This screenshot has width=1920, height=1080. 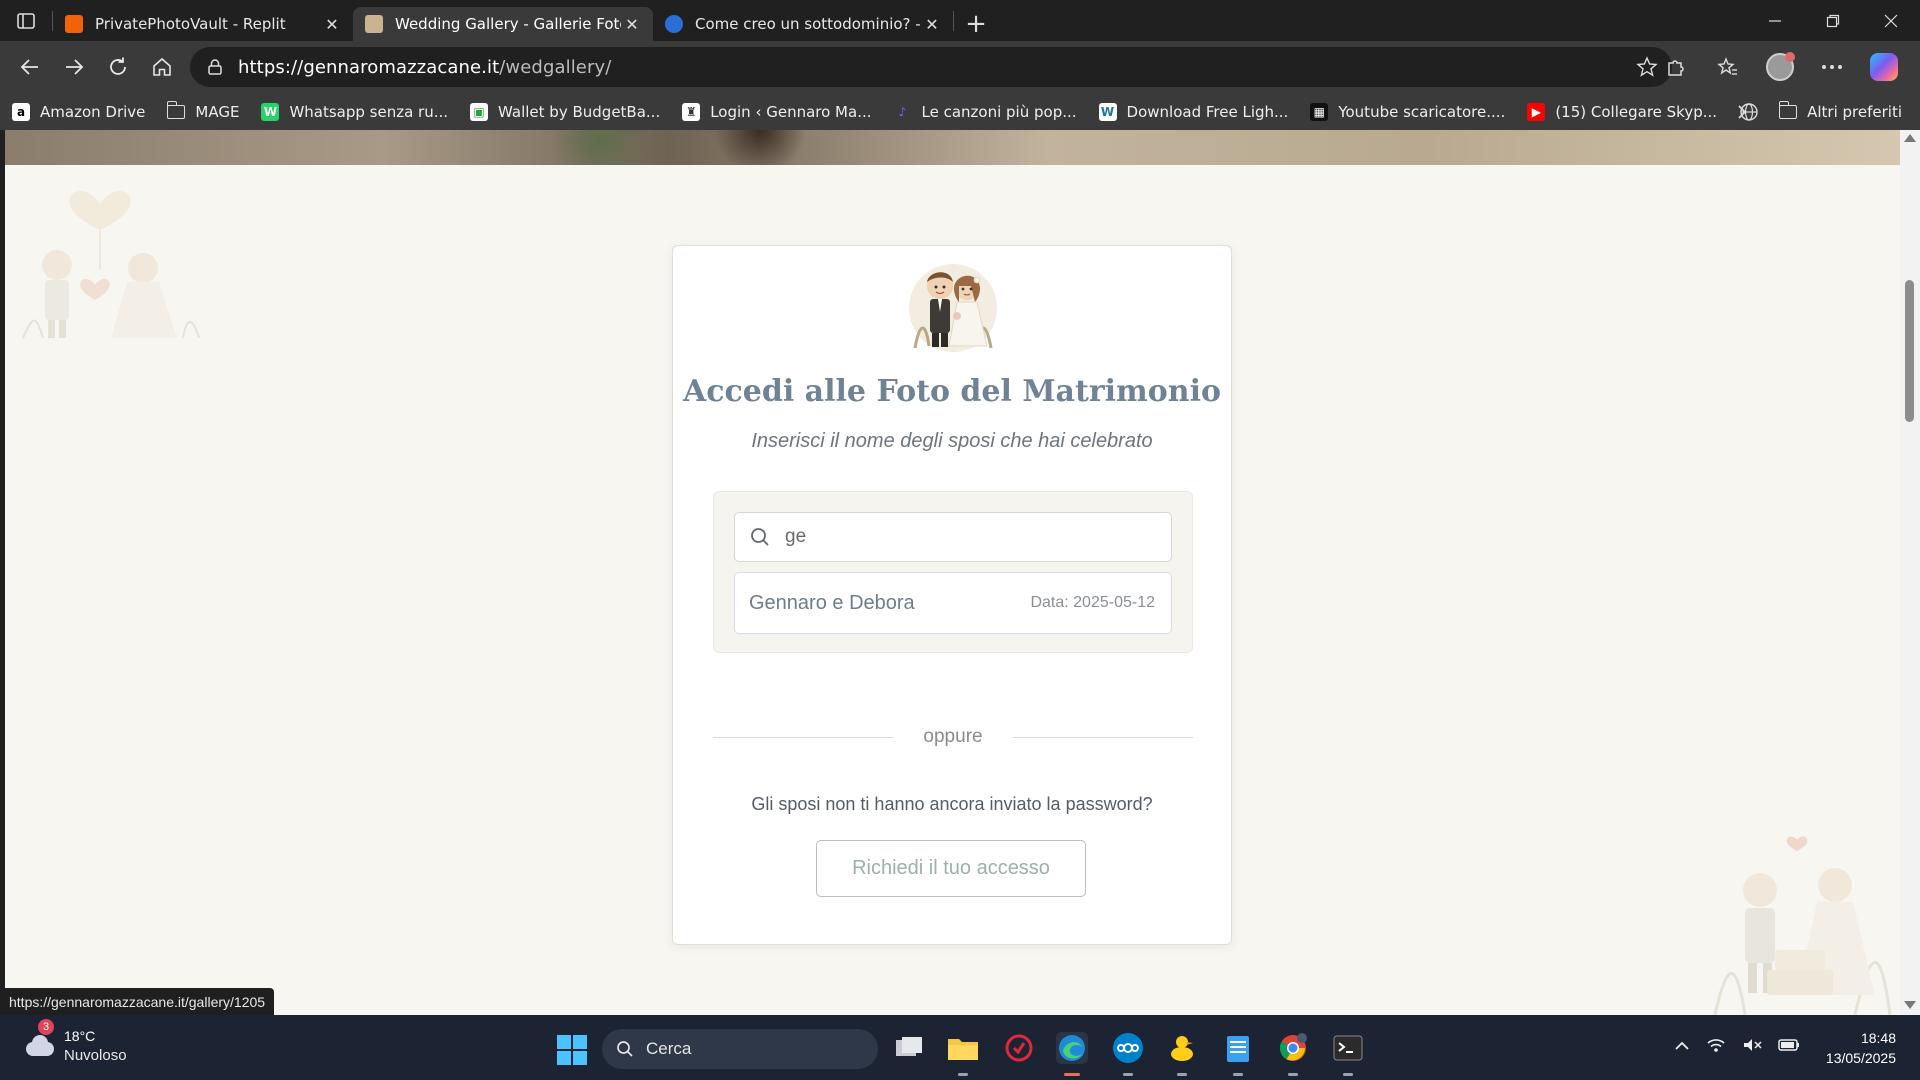 I want to click on wifi-icon, so click(x=1716, y=1047).